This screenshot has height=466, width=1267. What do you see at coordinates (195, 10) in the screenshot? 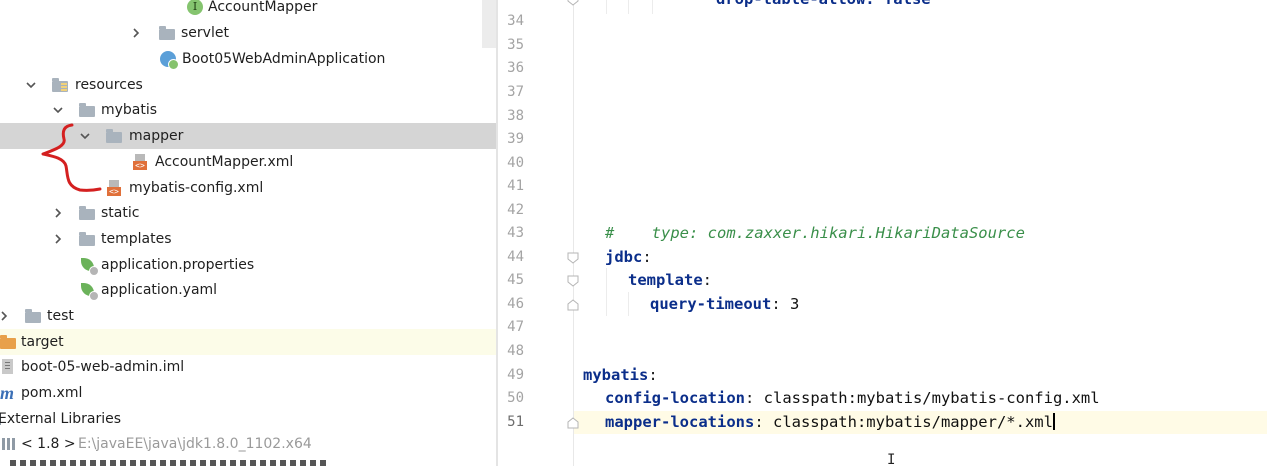
I see `interface-icon: I` at bounding box center [195, 10].